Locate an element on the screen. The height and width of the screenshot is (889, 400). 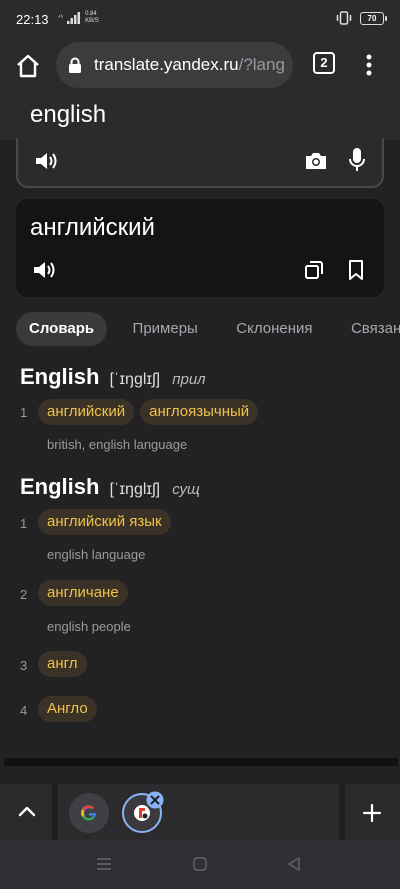
recents-menu-icon is located at coordinates (104, 864).